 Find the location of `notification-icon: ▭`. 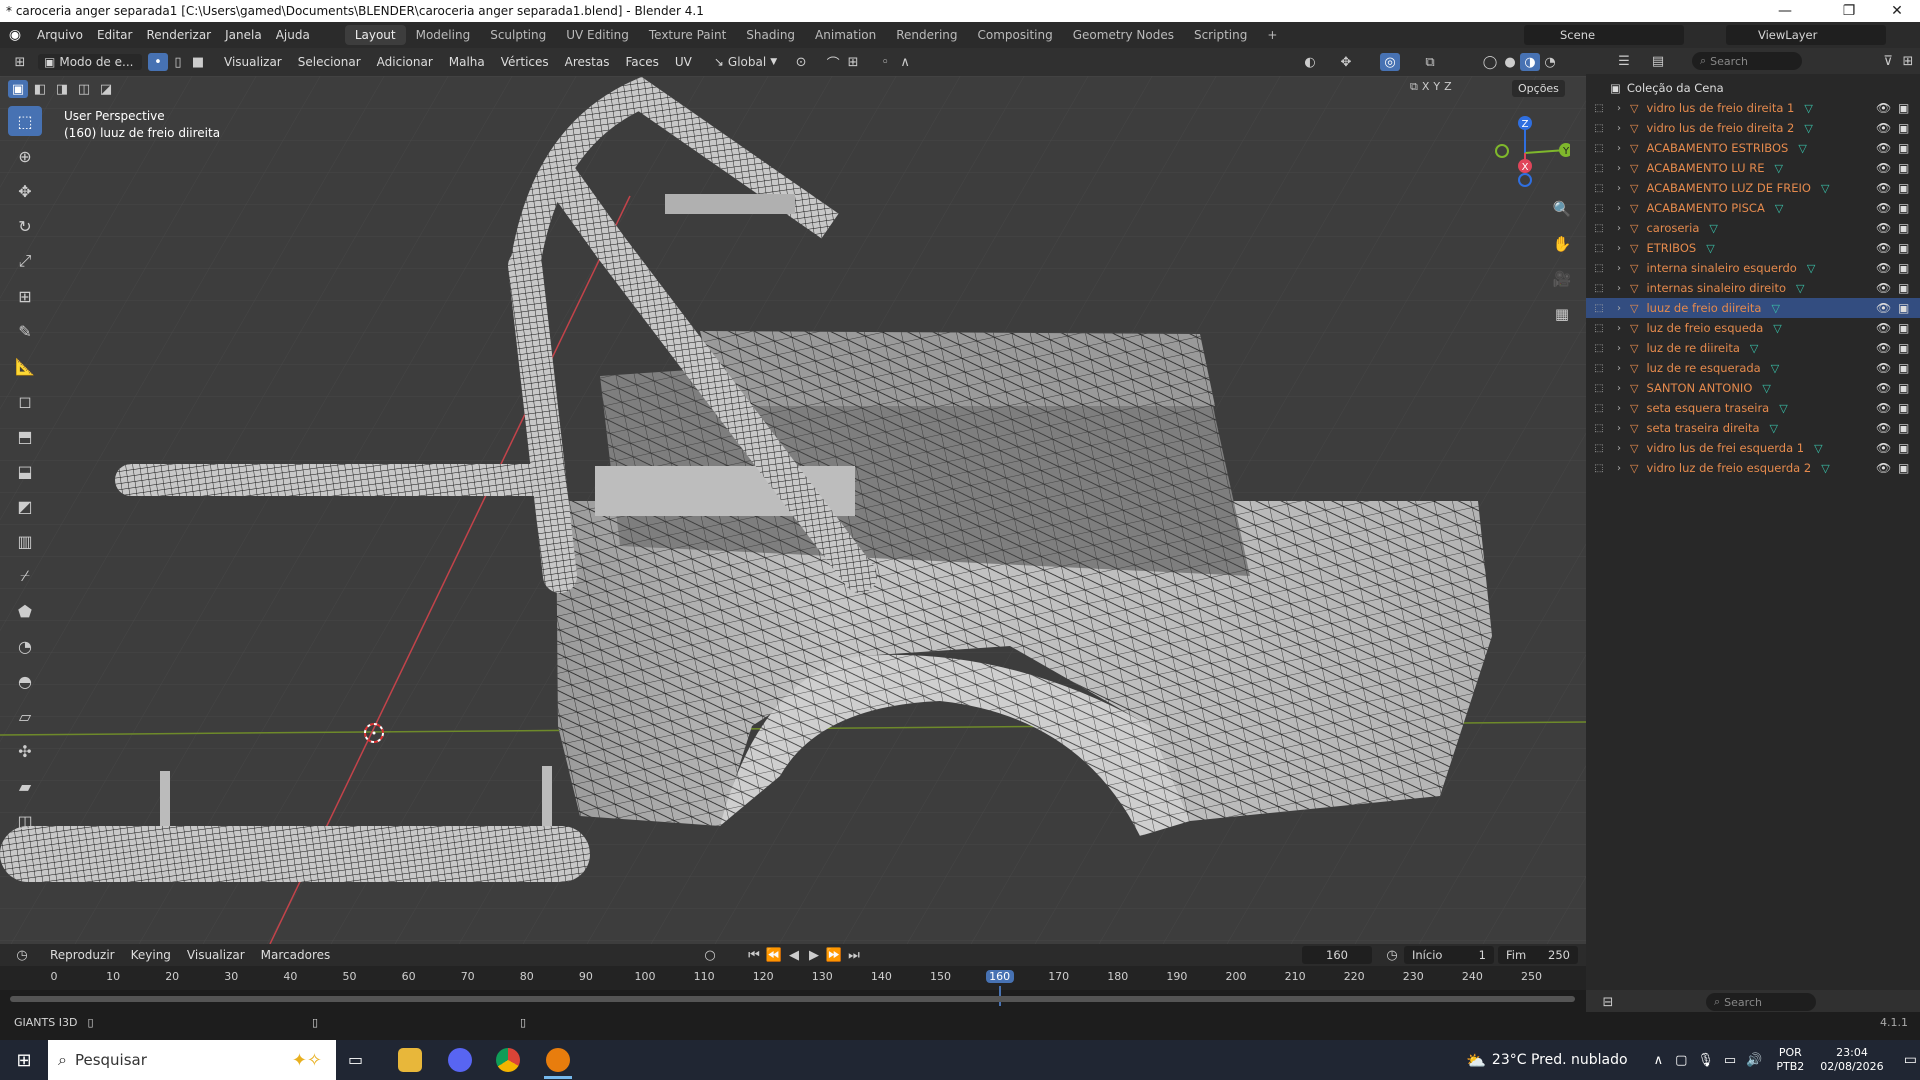

notification-icon: ▭ is located at coordinates (1910, 1060).